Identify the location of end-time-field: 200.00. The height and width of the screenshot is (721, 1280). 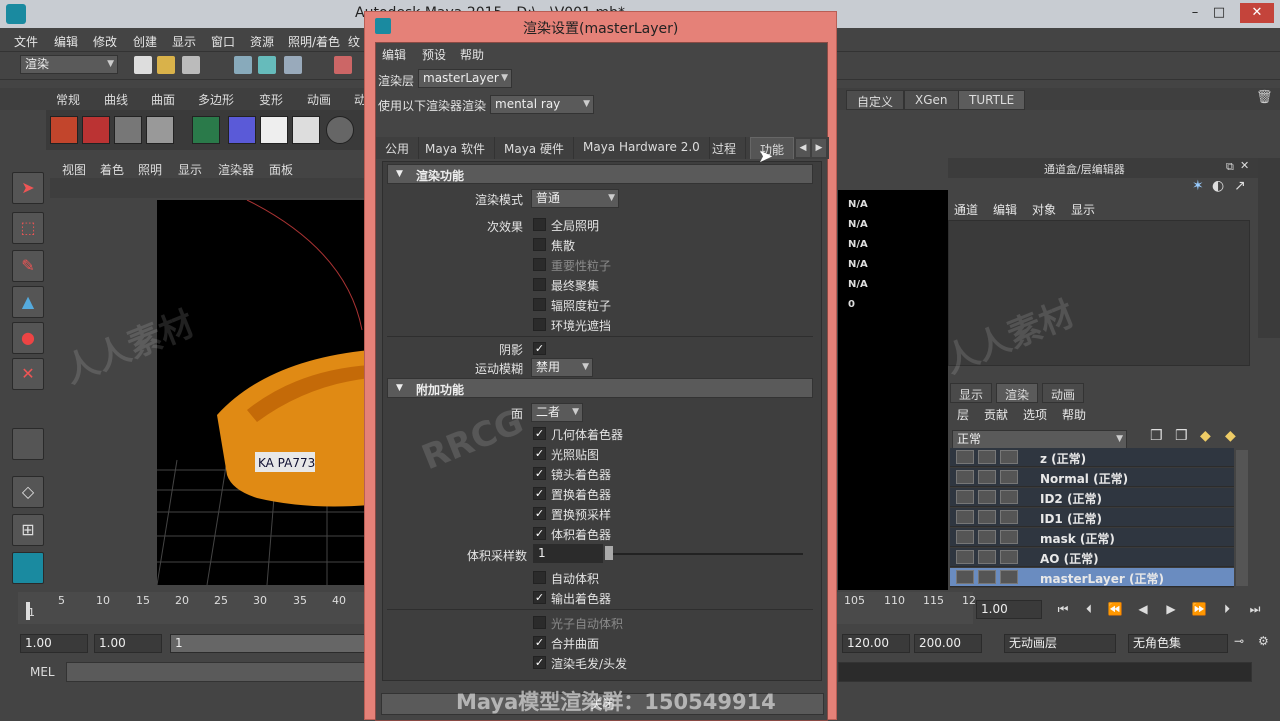
(948, 643).